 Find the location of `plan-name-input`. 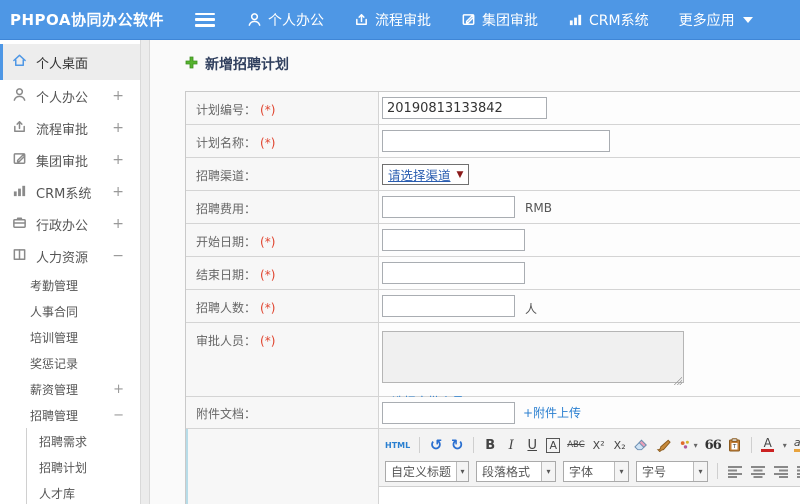

plan-name-input is located at coordinates (496, 141).